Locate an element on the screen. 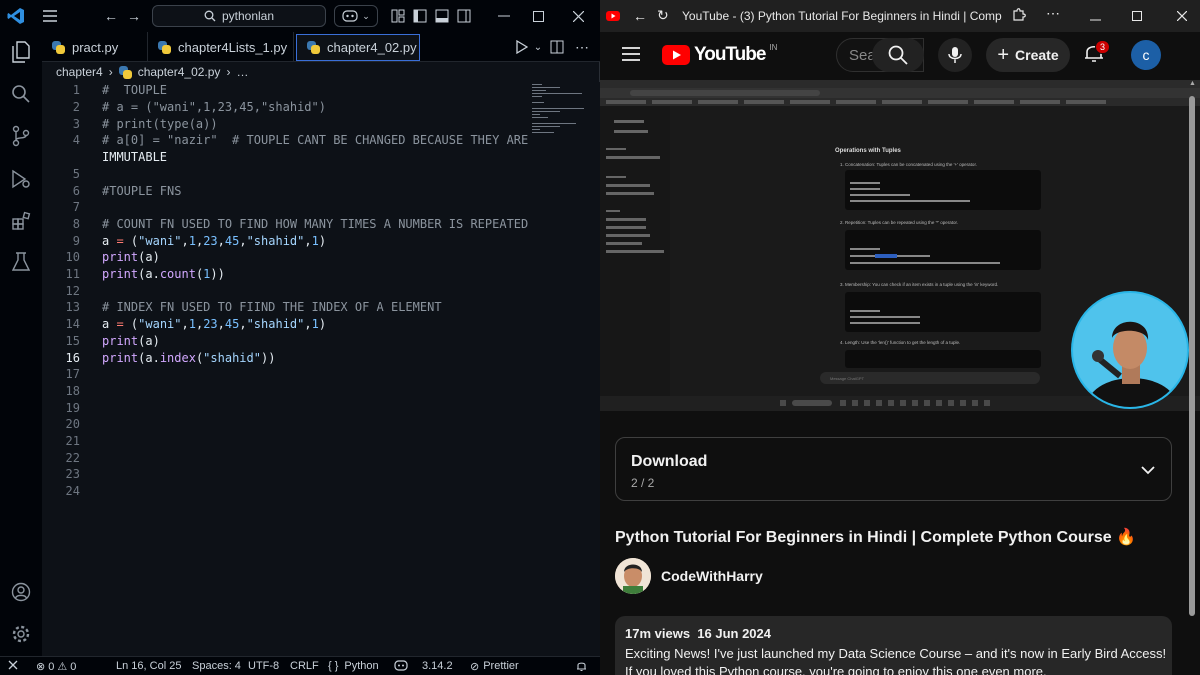 Image resolution: width=1200 pixels, height=675 pixels. tab-chapter4lists: chapter4Lists_1.py is located at coordinates (221, 47).